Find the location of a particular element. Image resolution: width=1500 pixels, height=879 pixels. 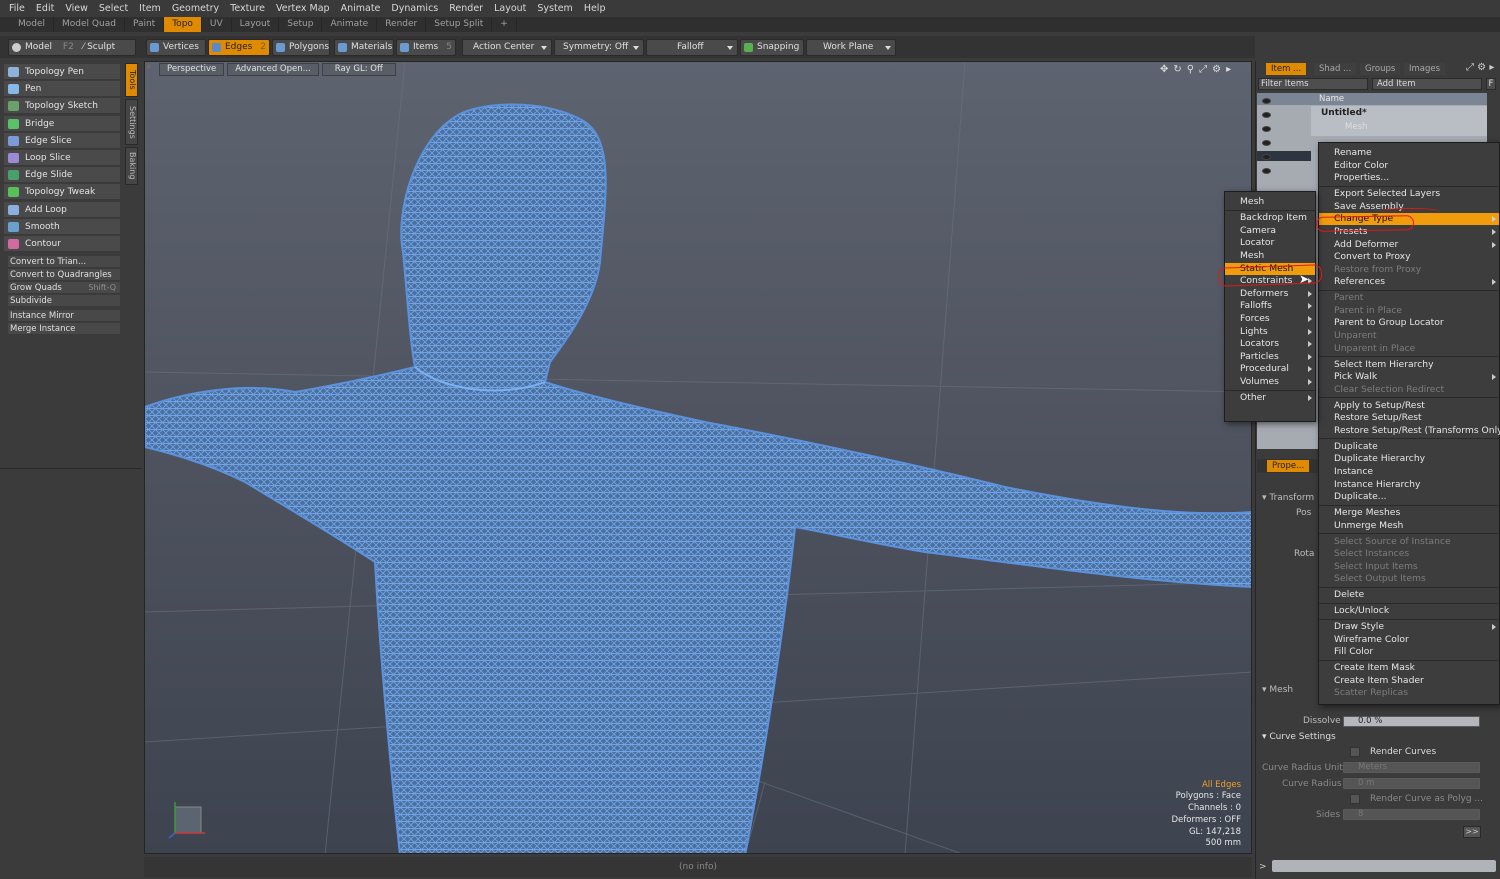

menu-item-rename: Rename is located at coordinates (1409, 153).